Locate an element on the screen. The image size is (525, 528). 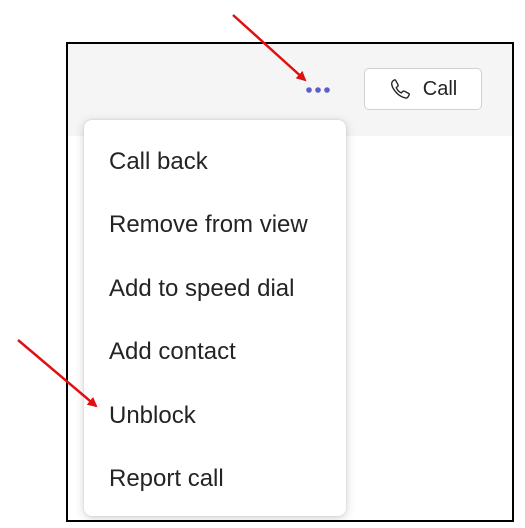
menu-item-unblock: Unblock is located at coordinates (215, 416).